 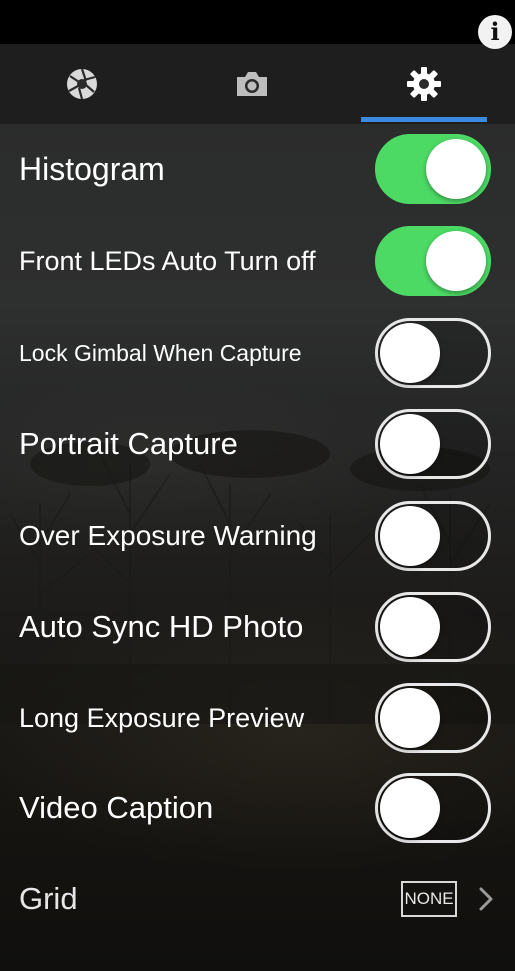 I want to click on portrait-capture-toggle, so click(x=433, y=444).